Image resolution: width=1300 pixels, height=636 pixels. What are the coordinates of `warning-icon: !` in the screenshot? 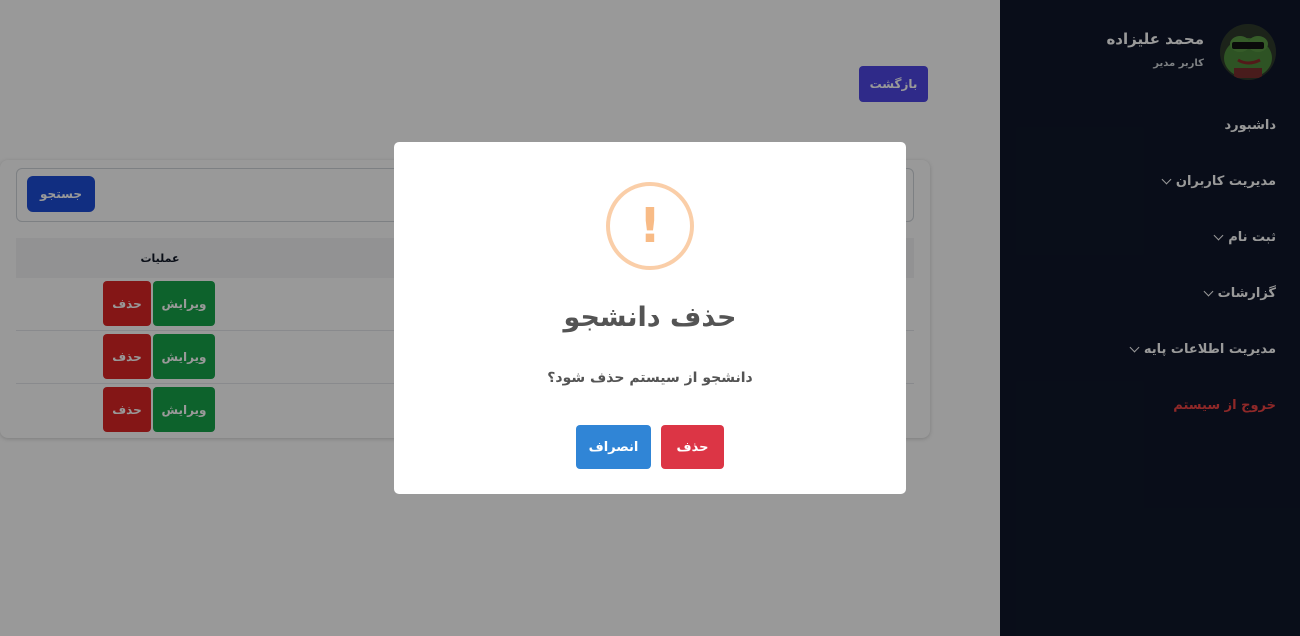 It's located at (650, 226).